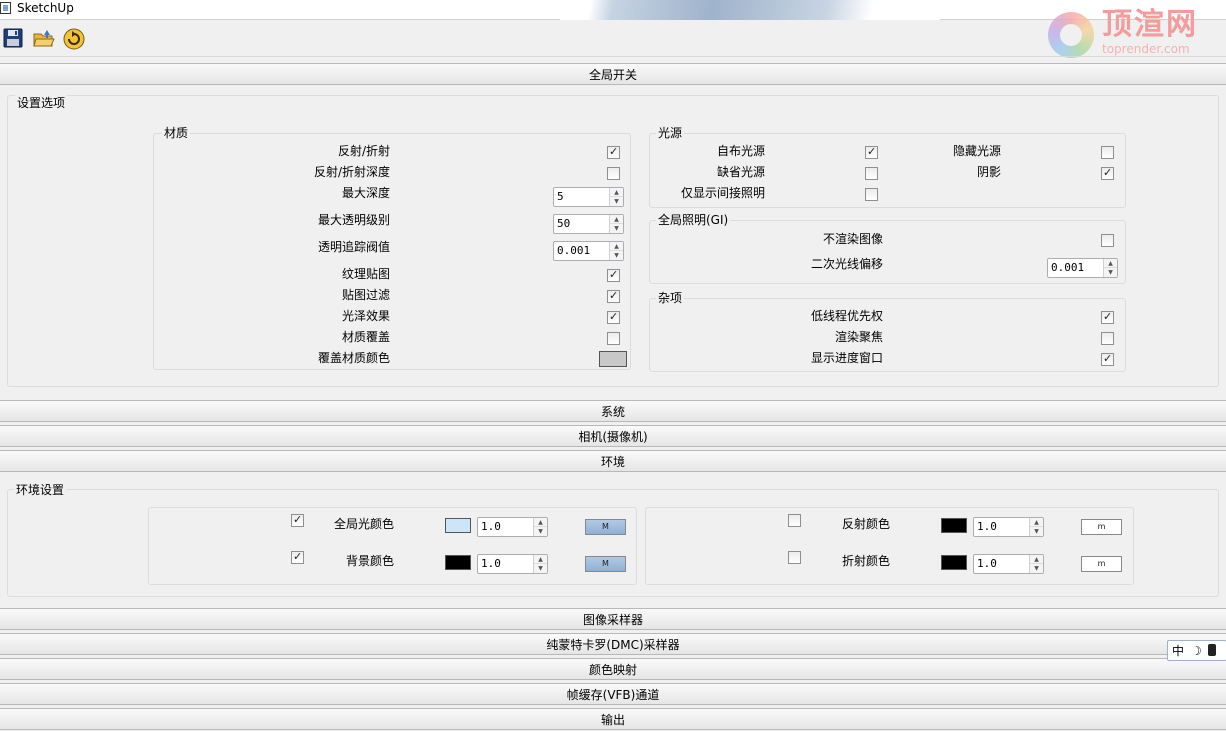  I want to click on gi-color-checkbox, so click(297, 520).